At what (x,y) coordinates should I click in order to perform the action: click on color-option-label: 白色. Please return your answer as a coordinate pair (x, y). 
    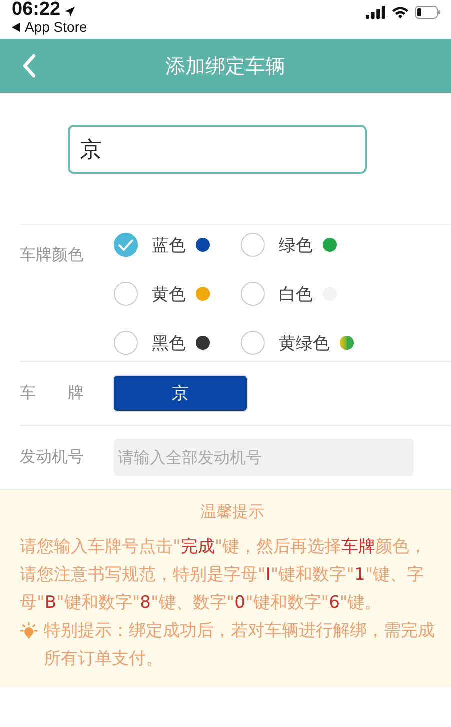
    Looking at the image, I should click on (296, 295).